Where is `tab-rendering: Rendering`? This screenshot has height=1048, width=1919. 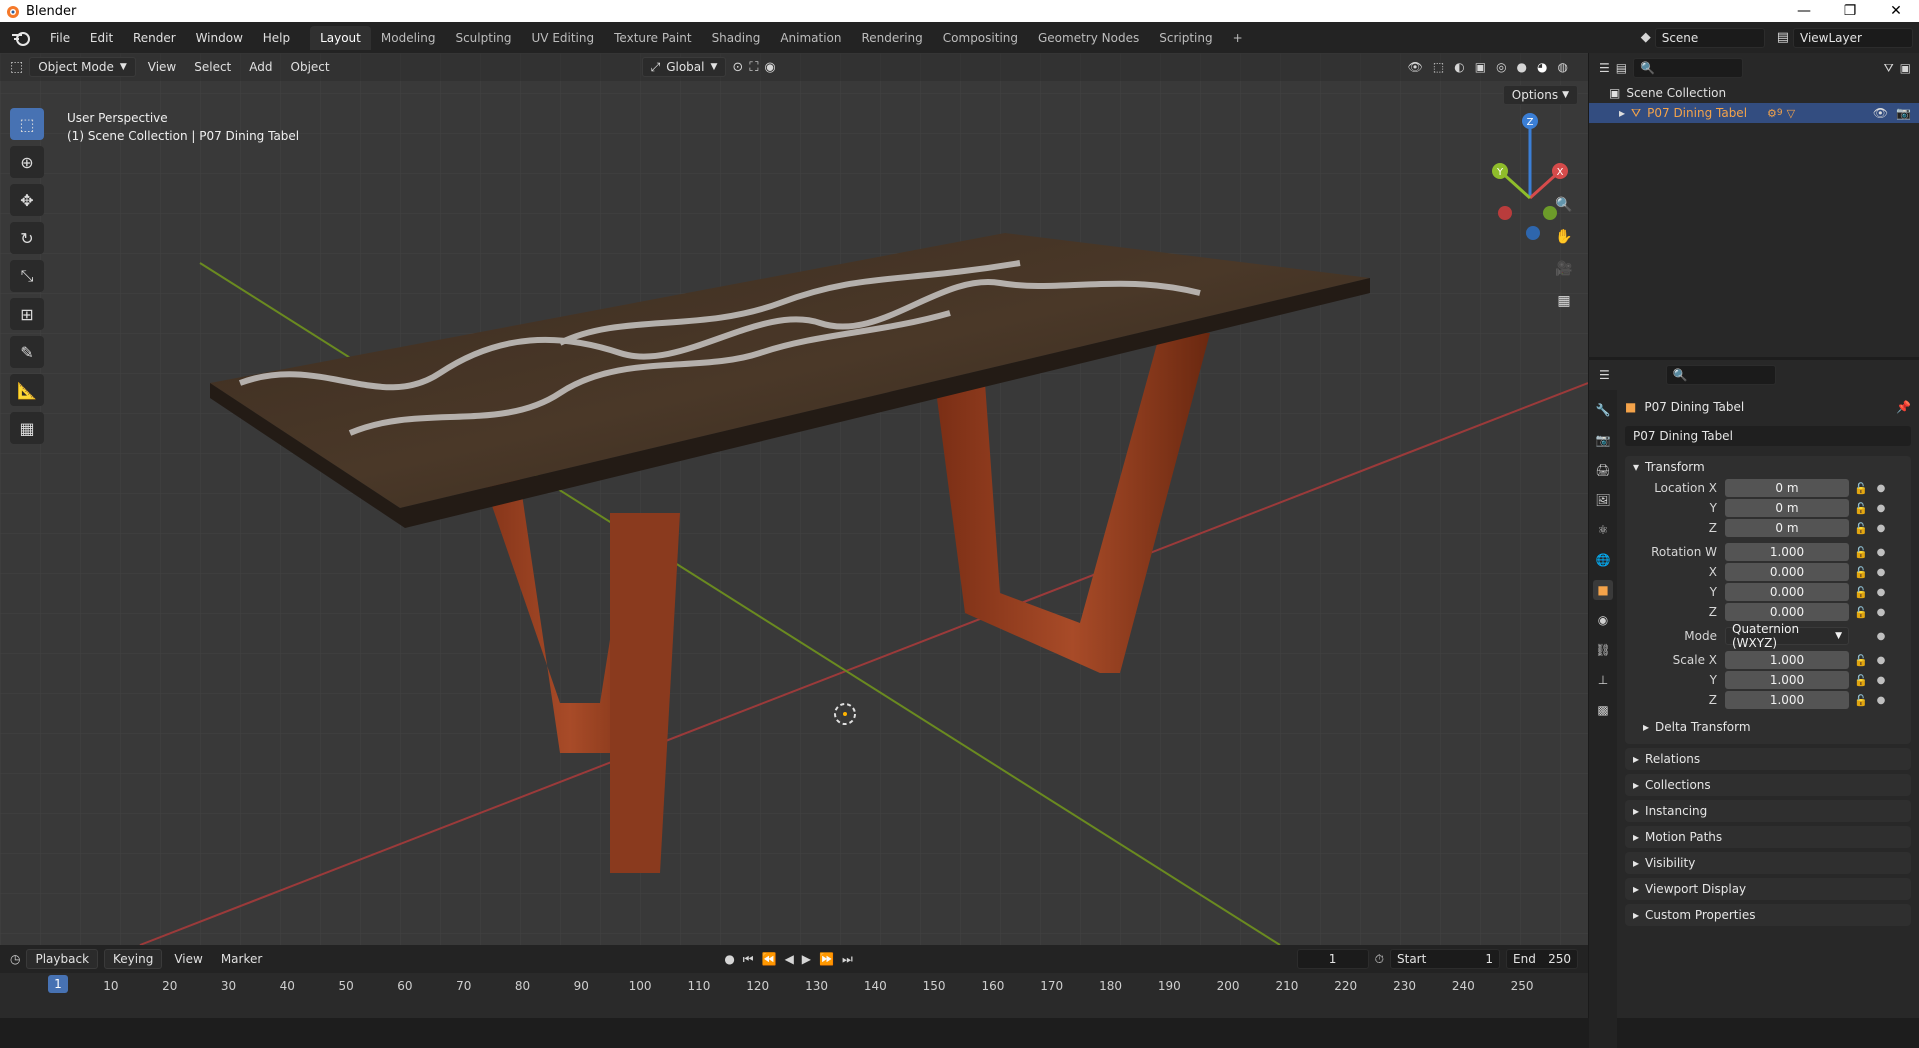 tab-rendering: Rendering is located at coordinates (892, 38).